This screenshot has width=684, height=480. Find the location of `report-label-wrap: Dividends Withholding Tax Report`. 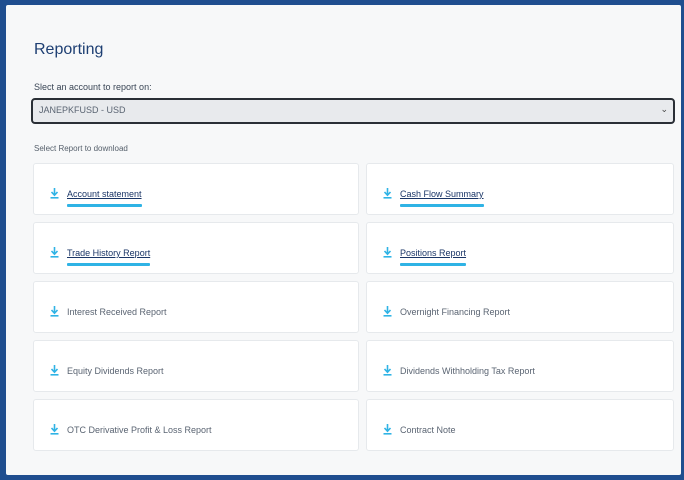

report-label-wrap: Dividends Withholding Tax Report is located at coordinates (467, 370).